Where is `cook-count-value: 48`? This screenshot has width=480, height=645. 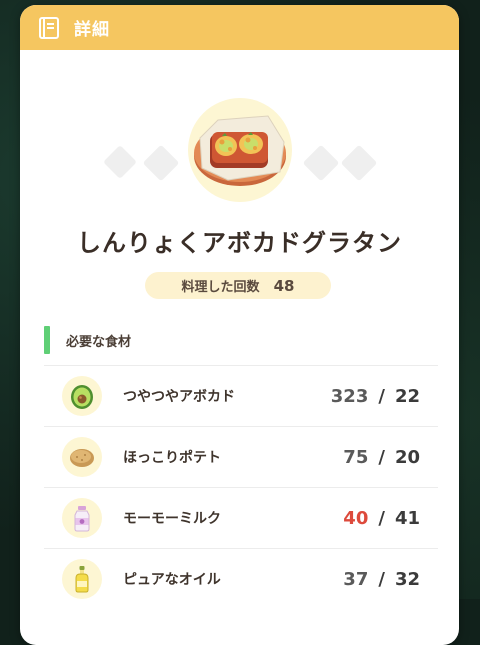
cook-count-value: 48 is located at coordinates (284, 285).